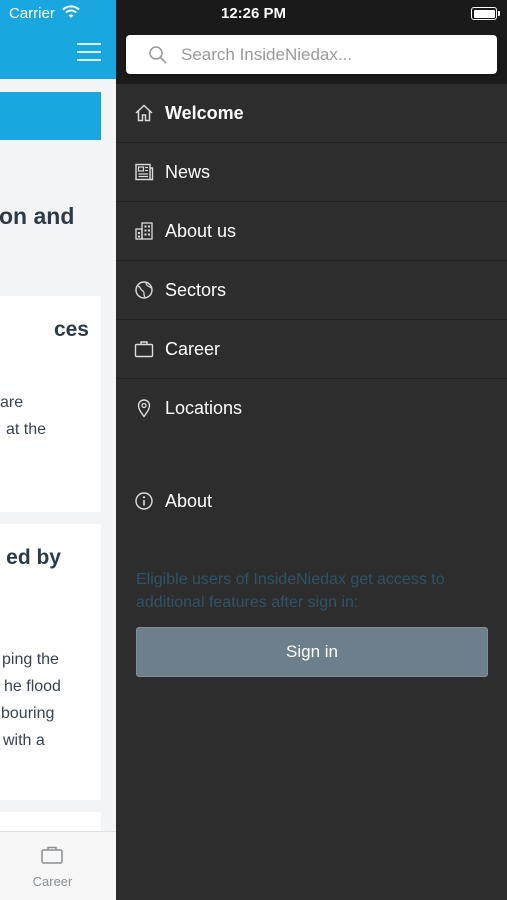  What do you see at coordinates (312, 652) in the screenshot?
I see `sign-in-button: Sign in` at bounding box center [312, 652].